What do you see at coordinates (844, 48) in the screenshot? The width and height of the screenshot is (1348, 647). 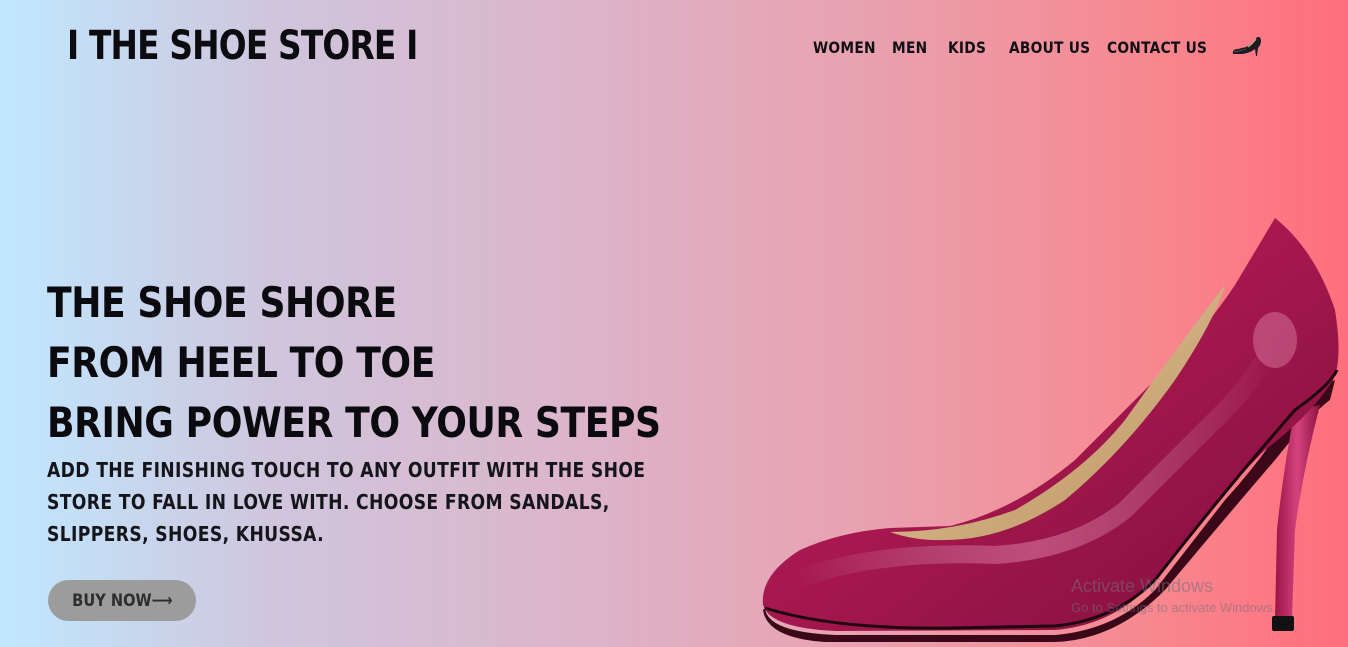 I see `nav-women: WOMEN` at bounding box center [844, 48].